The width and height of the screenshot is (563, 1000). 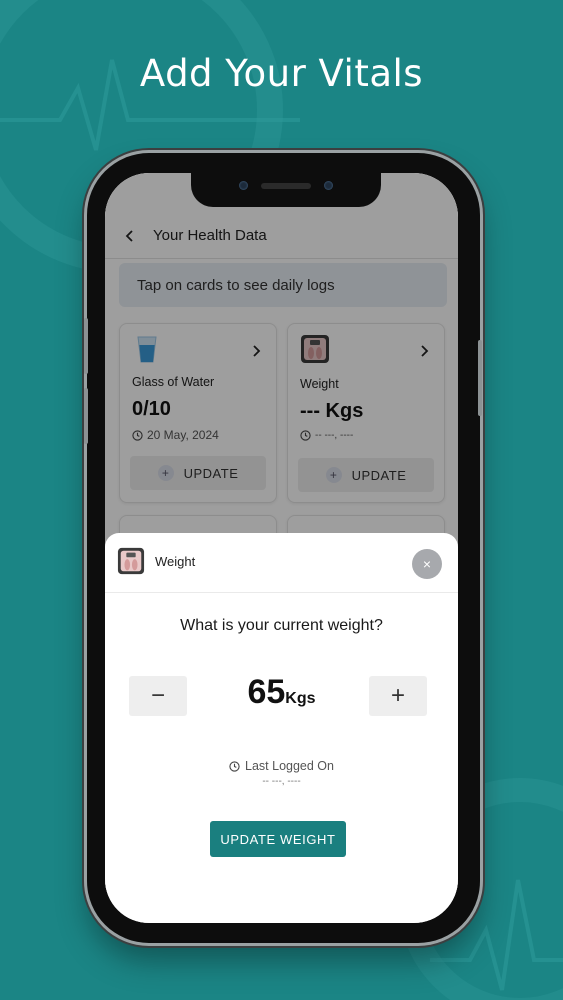 I want to click on sheet-title: Weight, so click(x=175, y=561).